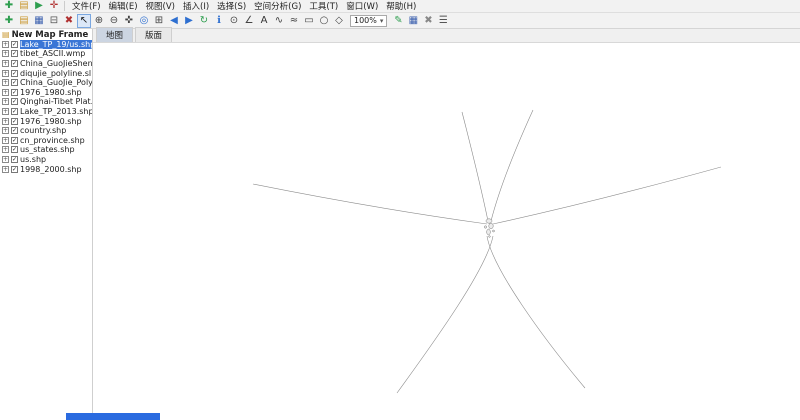 The image size is (800, 420). What do you see at coordinates (39, 6) in the screenshot?
I see `run-icon: ▶` at bounding box center [39, 6].